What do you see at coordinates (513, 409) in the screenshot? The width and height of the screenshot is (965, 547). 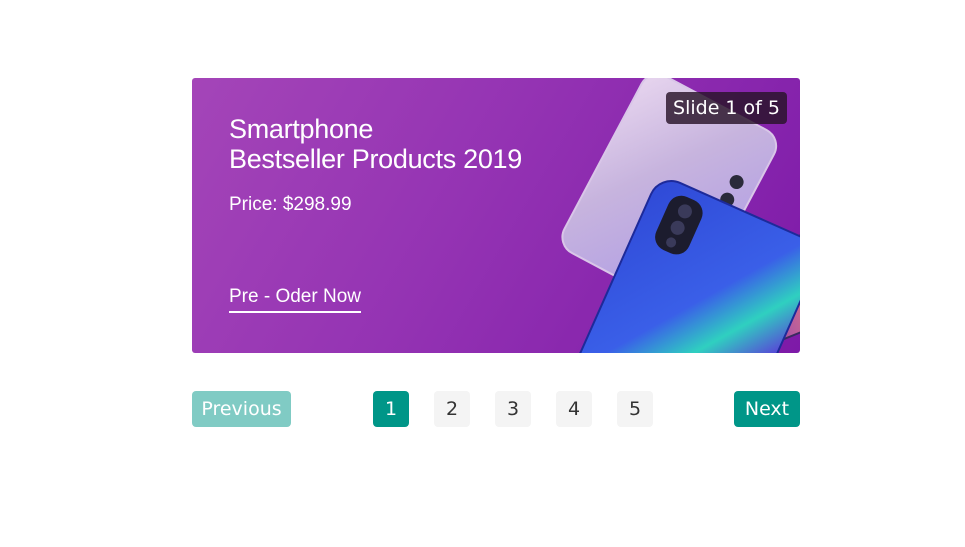 I see `page-button-3: 3` at bounding box center [513, 409].